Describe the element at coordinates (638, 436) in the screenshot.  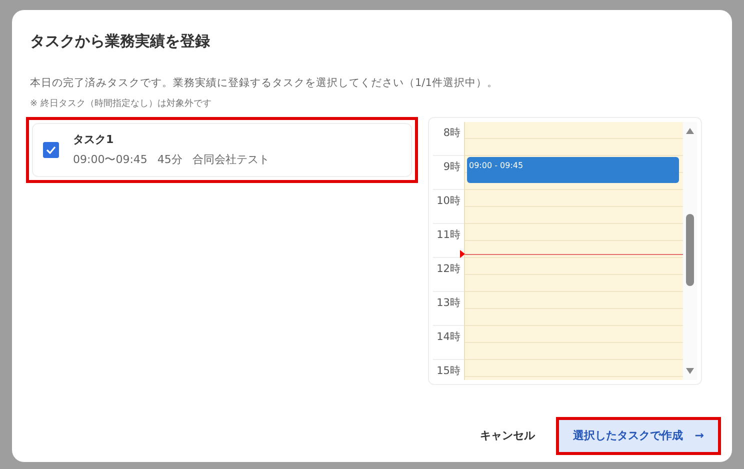
I see `create-button: 選択したタスクで作成 →` at that location.